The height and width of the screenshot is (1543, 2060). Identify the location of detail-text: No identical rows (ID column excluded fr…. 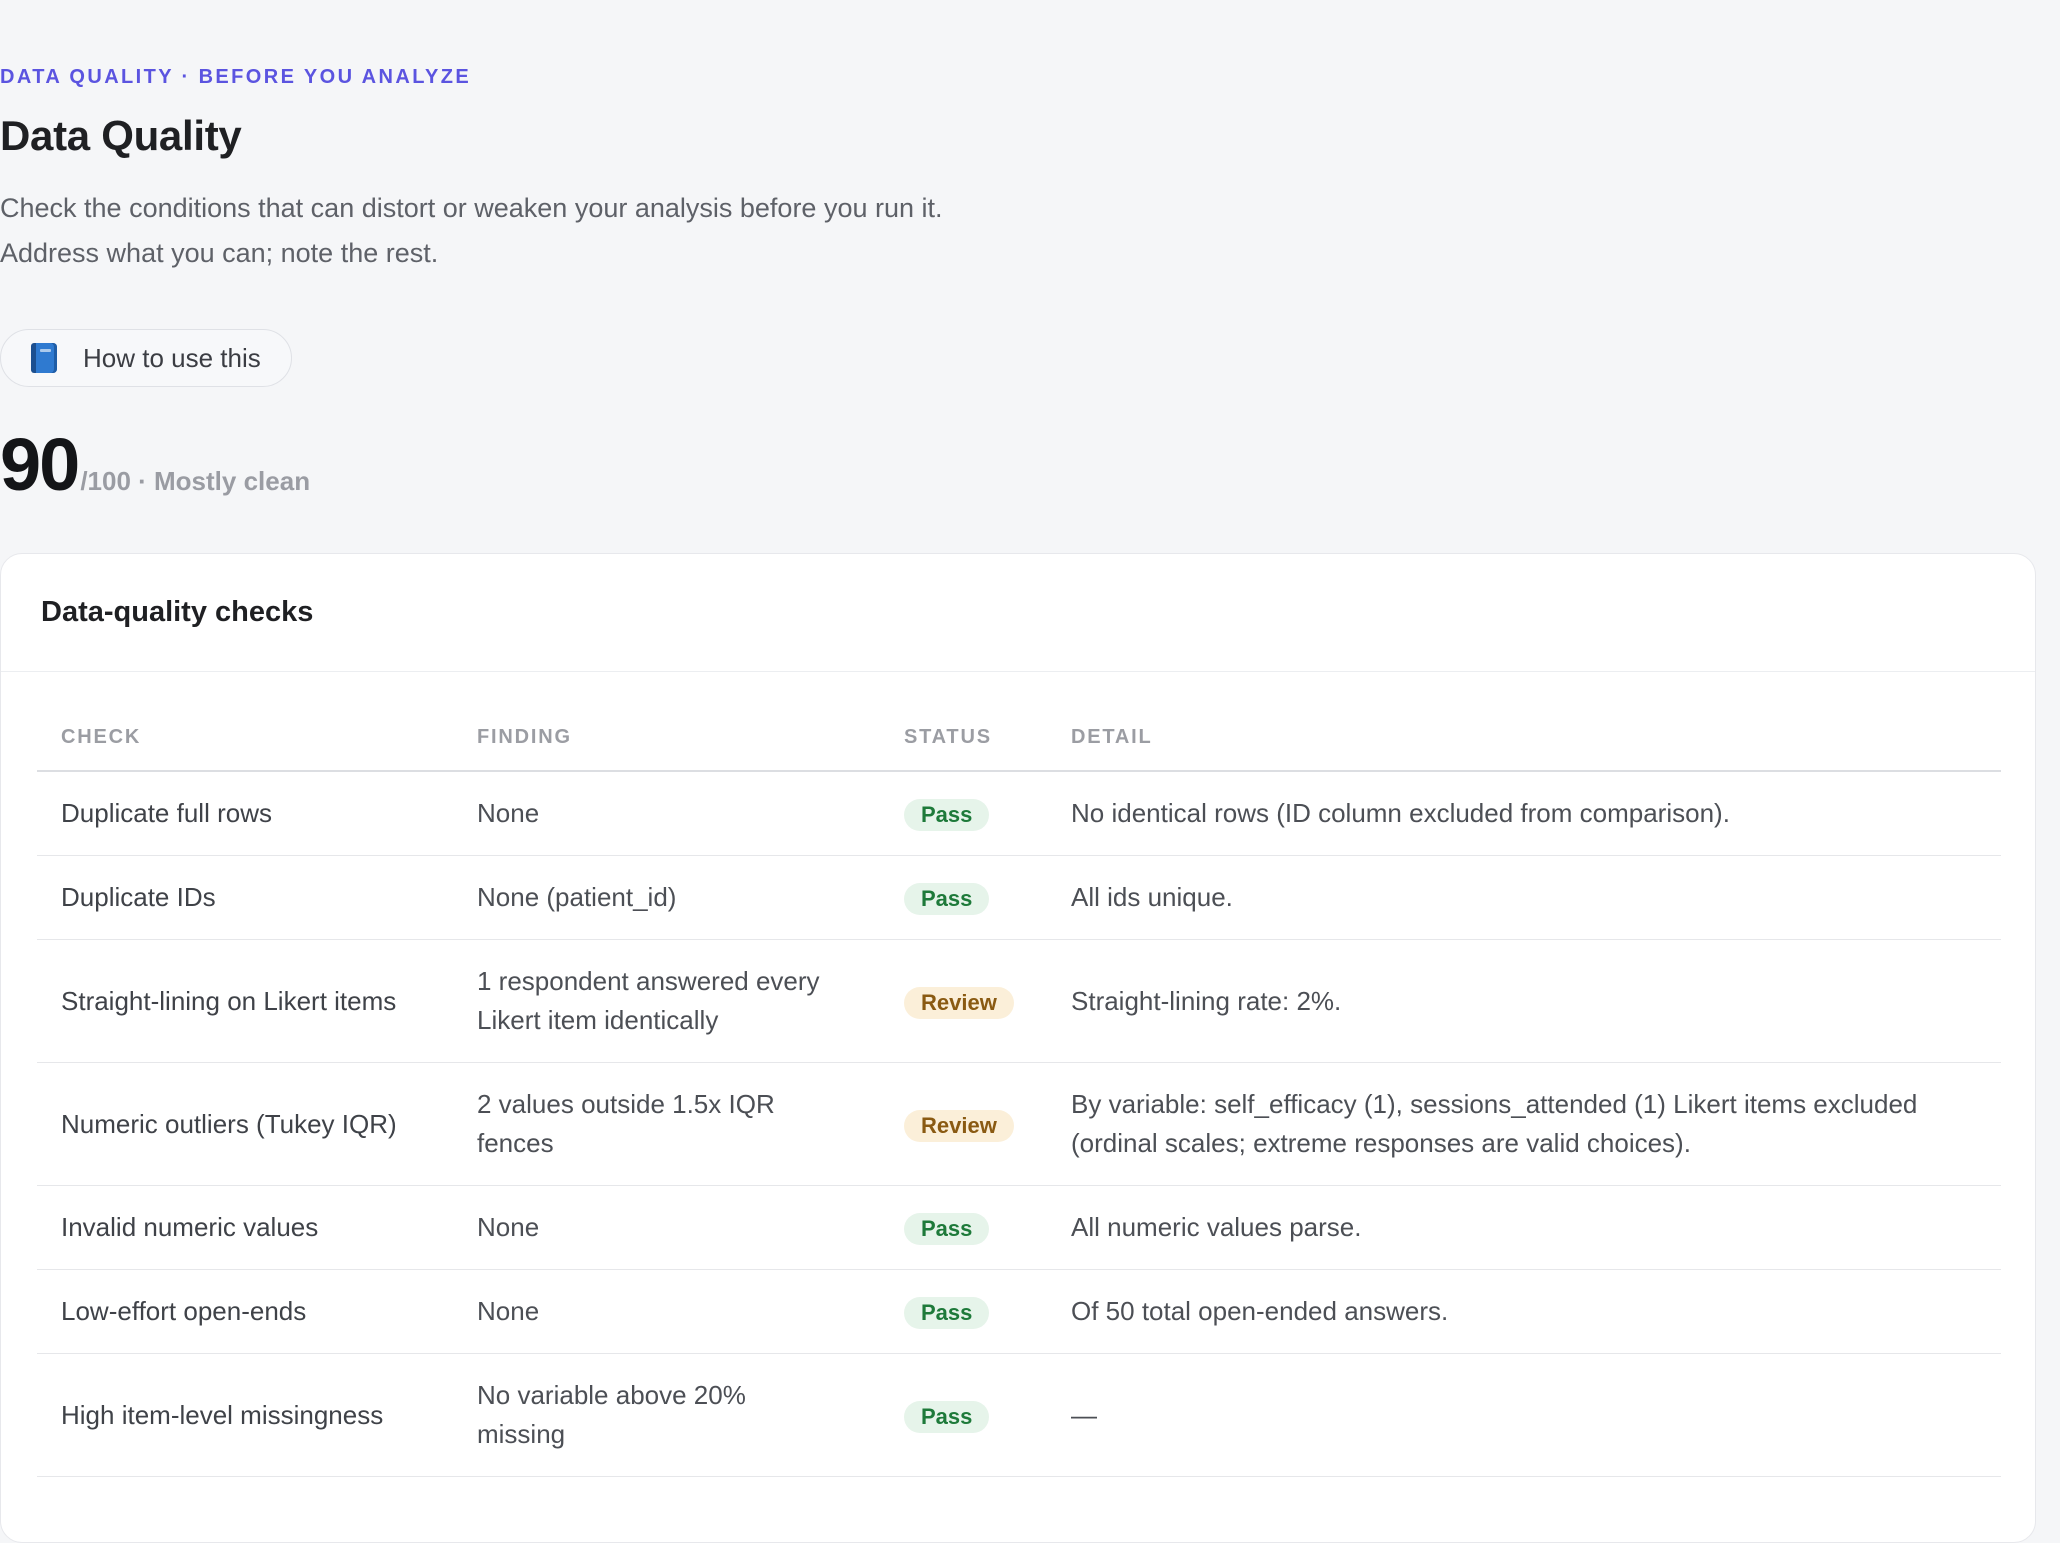
(1400, 813).